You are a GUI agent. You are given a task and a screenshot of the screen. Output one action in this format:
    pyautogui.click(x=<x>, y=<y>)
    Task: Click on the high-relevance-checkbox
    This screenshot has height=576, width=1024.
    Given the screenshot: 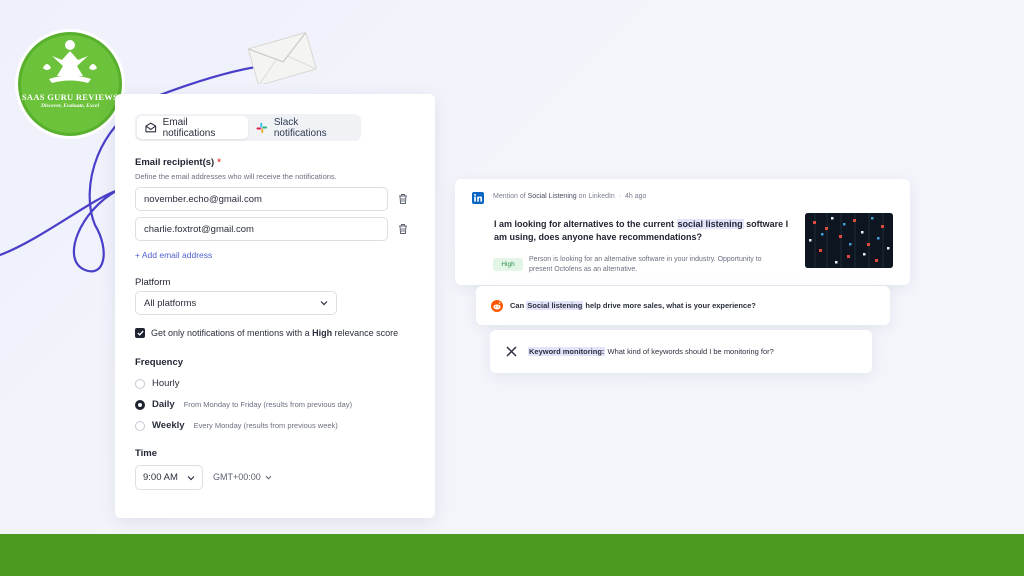 What is the action you would take?
    pyautogui.click(x=140, y=333)
    